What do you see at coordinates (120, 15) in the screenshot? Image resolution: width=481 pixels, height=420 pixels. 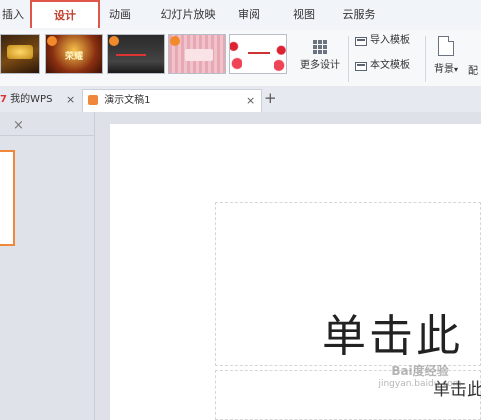 I see `tab-animation: 动画` at bounding box center [120, 15].